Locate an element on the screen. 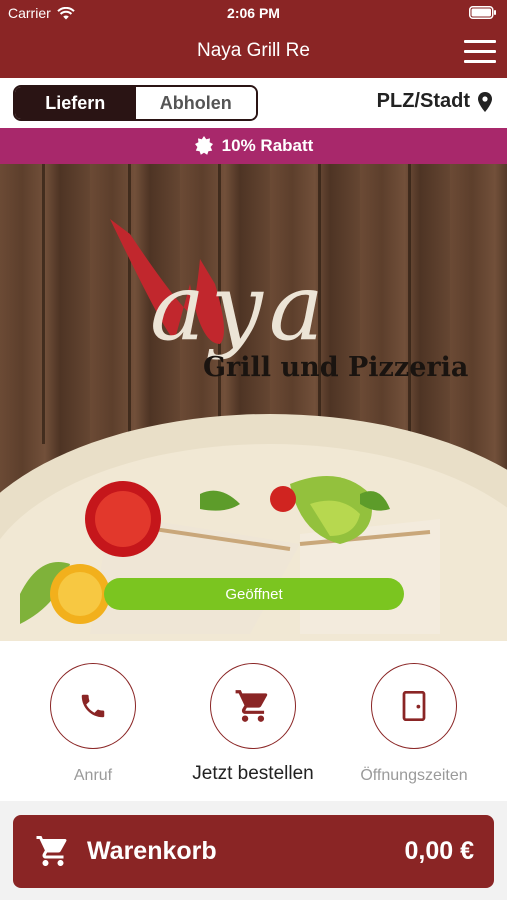 This screenshot has width=507, height=900. phone-icon is located at coordinates (93, 706).